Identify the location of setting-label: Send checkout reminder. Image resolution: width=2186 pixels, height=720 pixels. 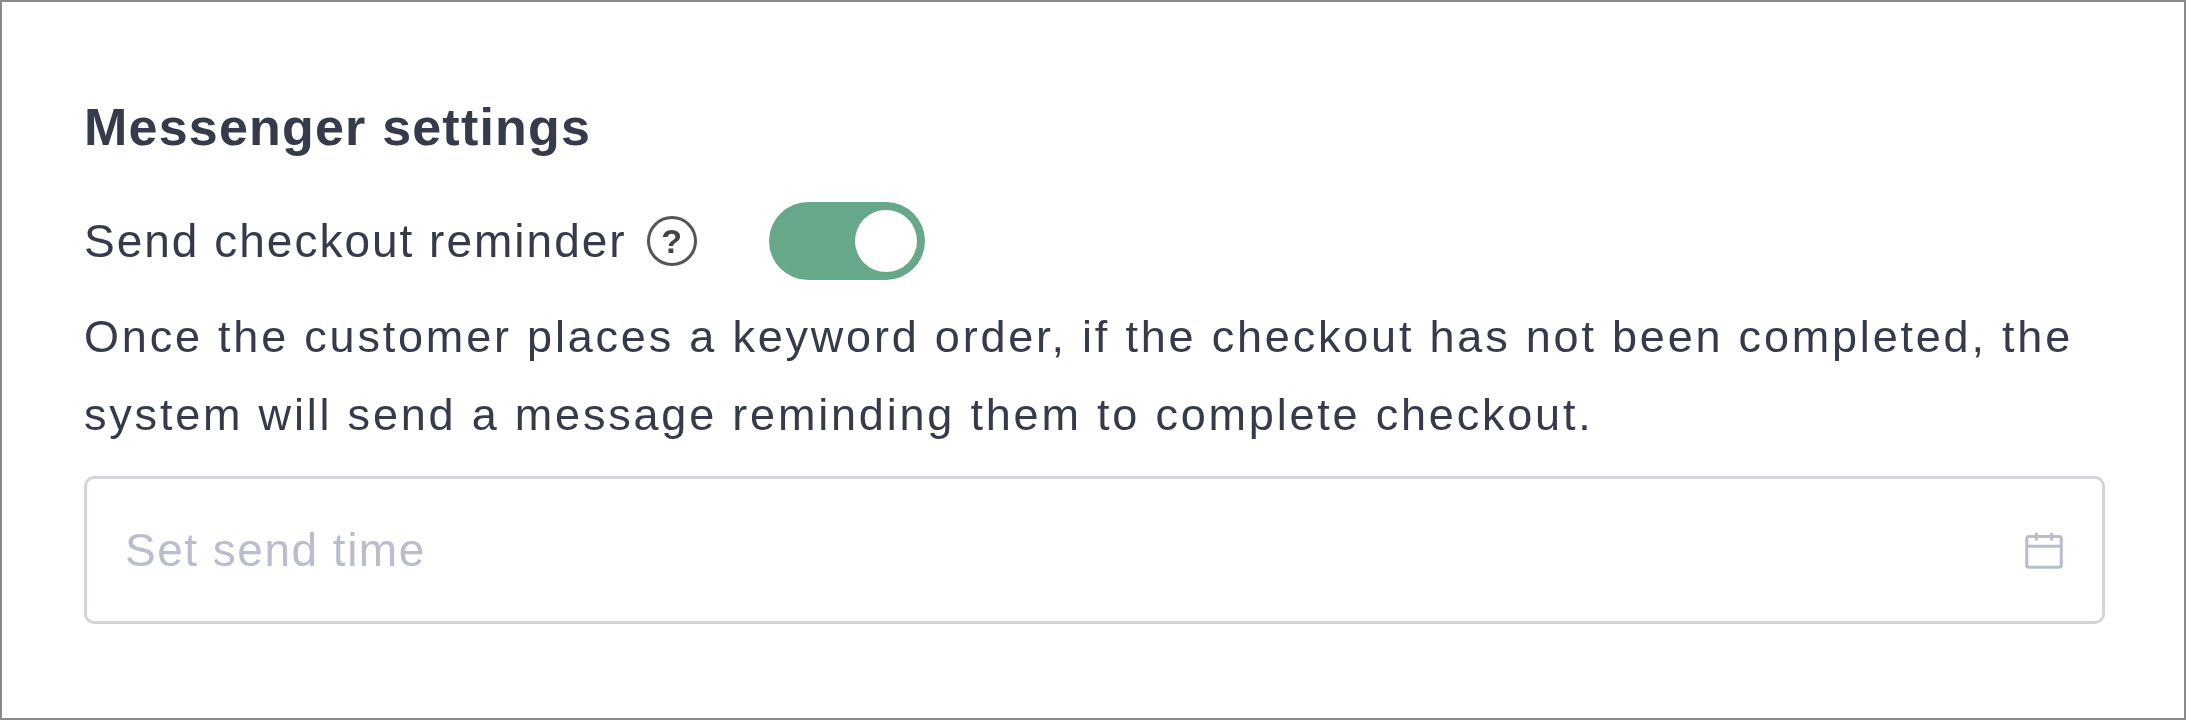
(355, 241).